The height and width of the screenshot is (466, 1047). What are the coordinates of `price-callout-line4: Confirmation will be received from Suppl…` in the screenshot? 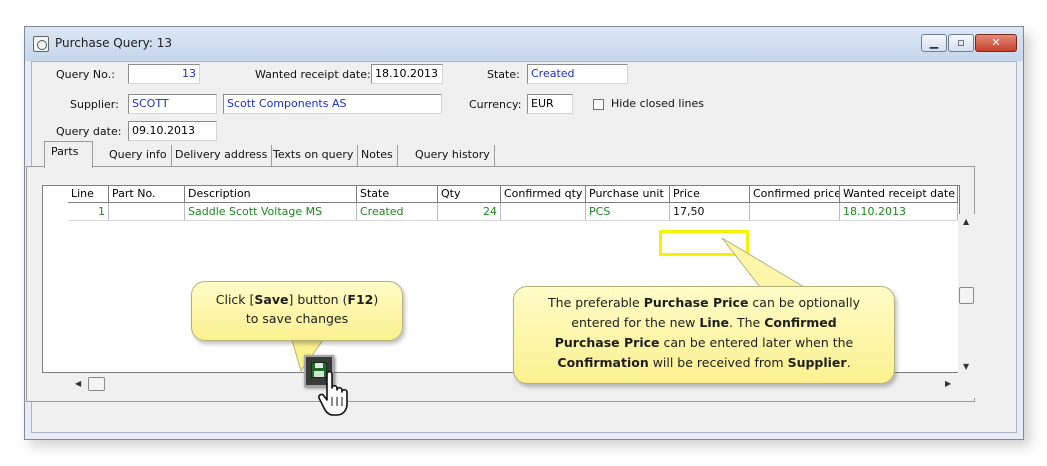 It's located at (704, 362).